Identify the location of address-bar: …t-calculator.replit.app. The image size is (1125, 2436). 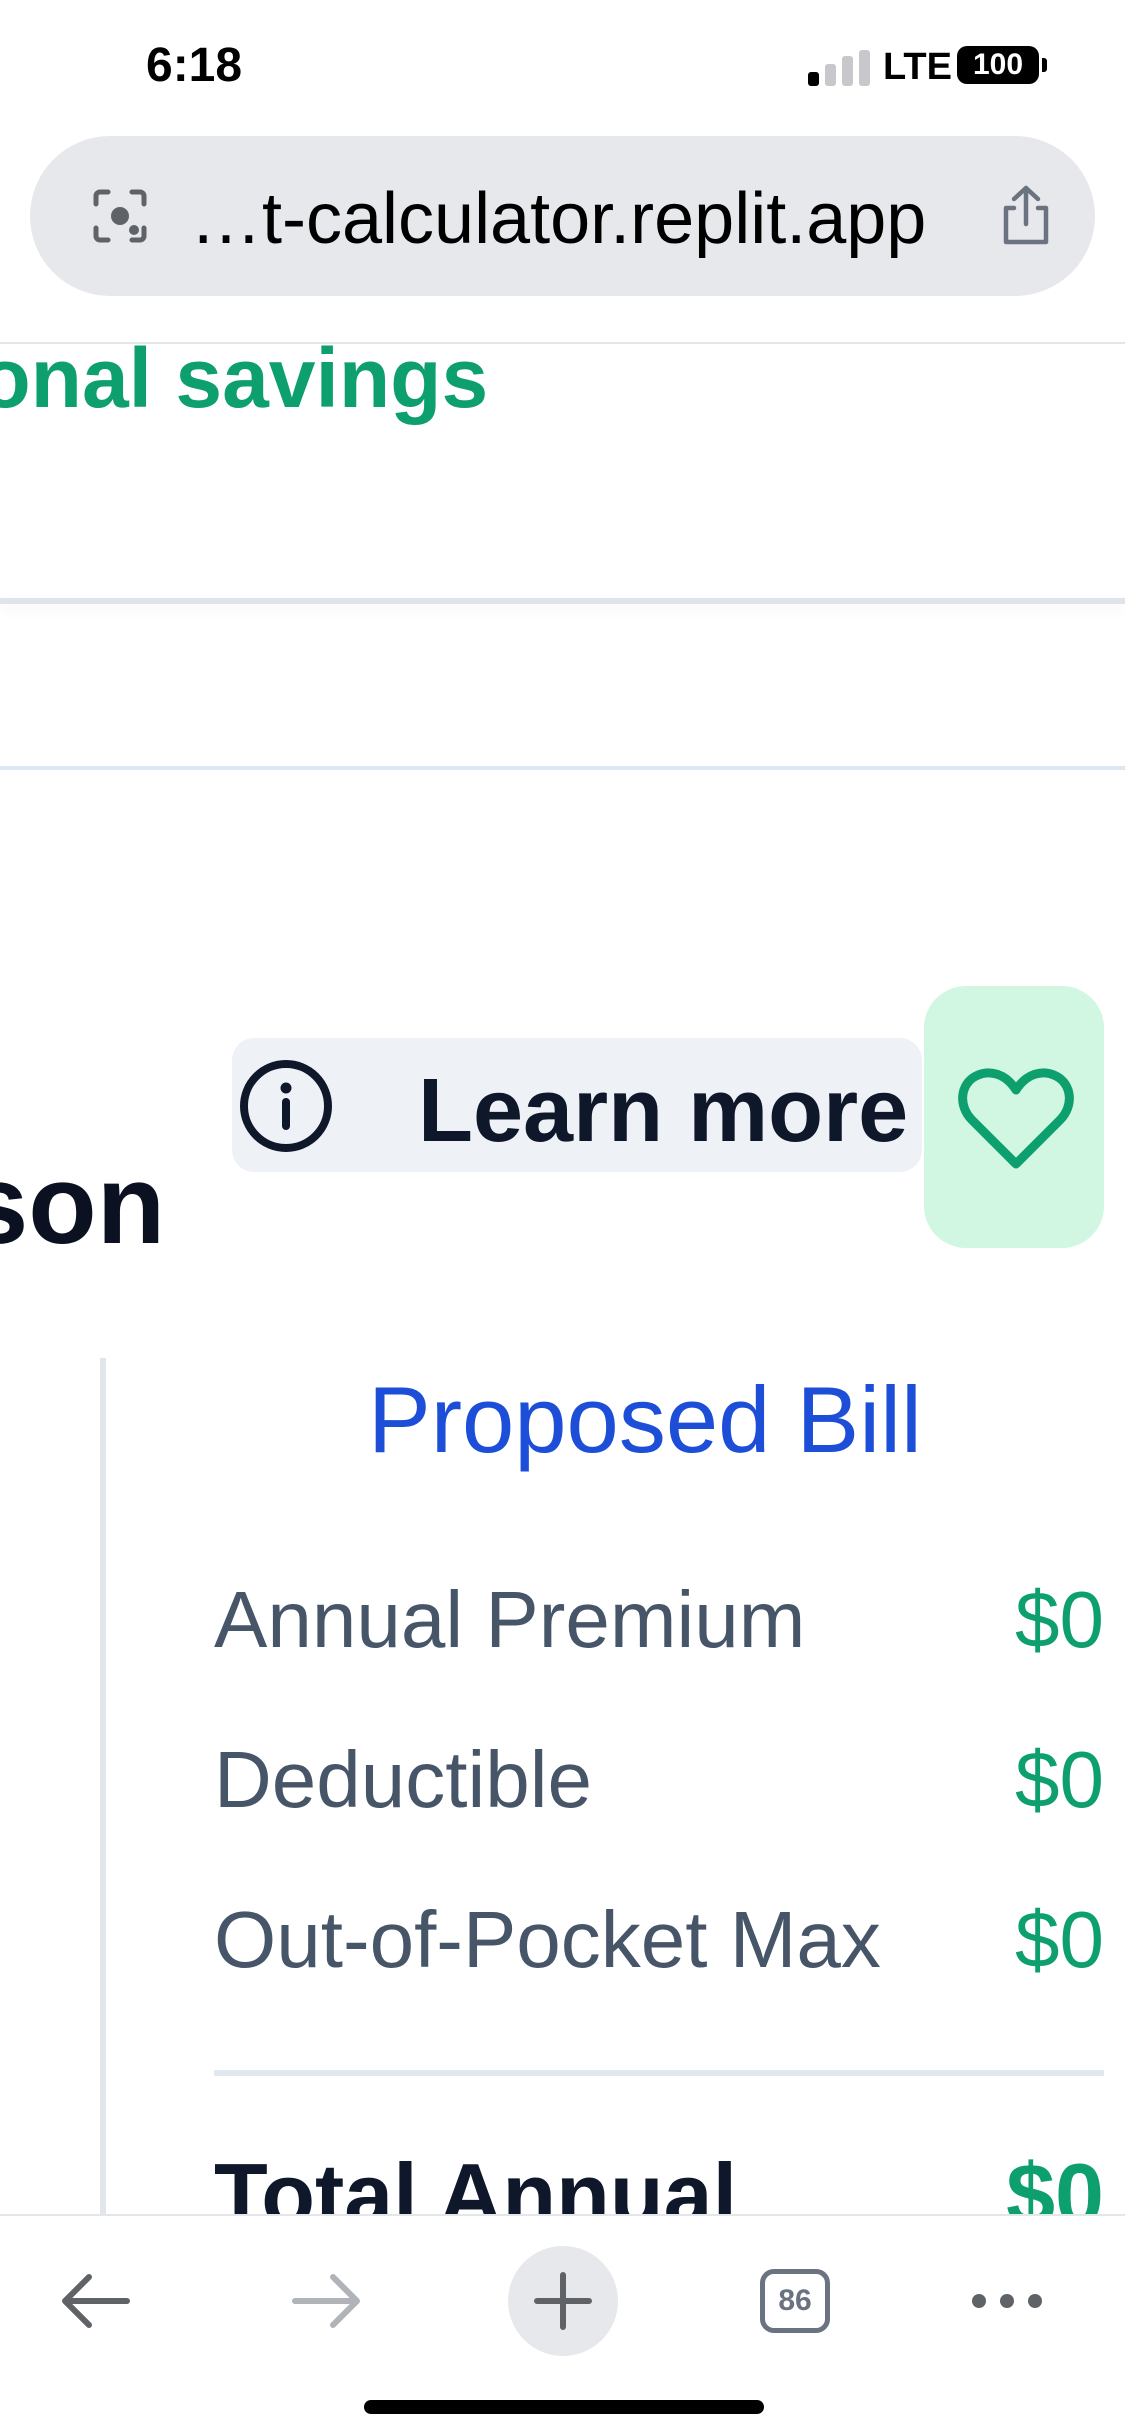
(562, 216).